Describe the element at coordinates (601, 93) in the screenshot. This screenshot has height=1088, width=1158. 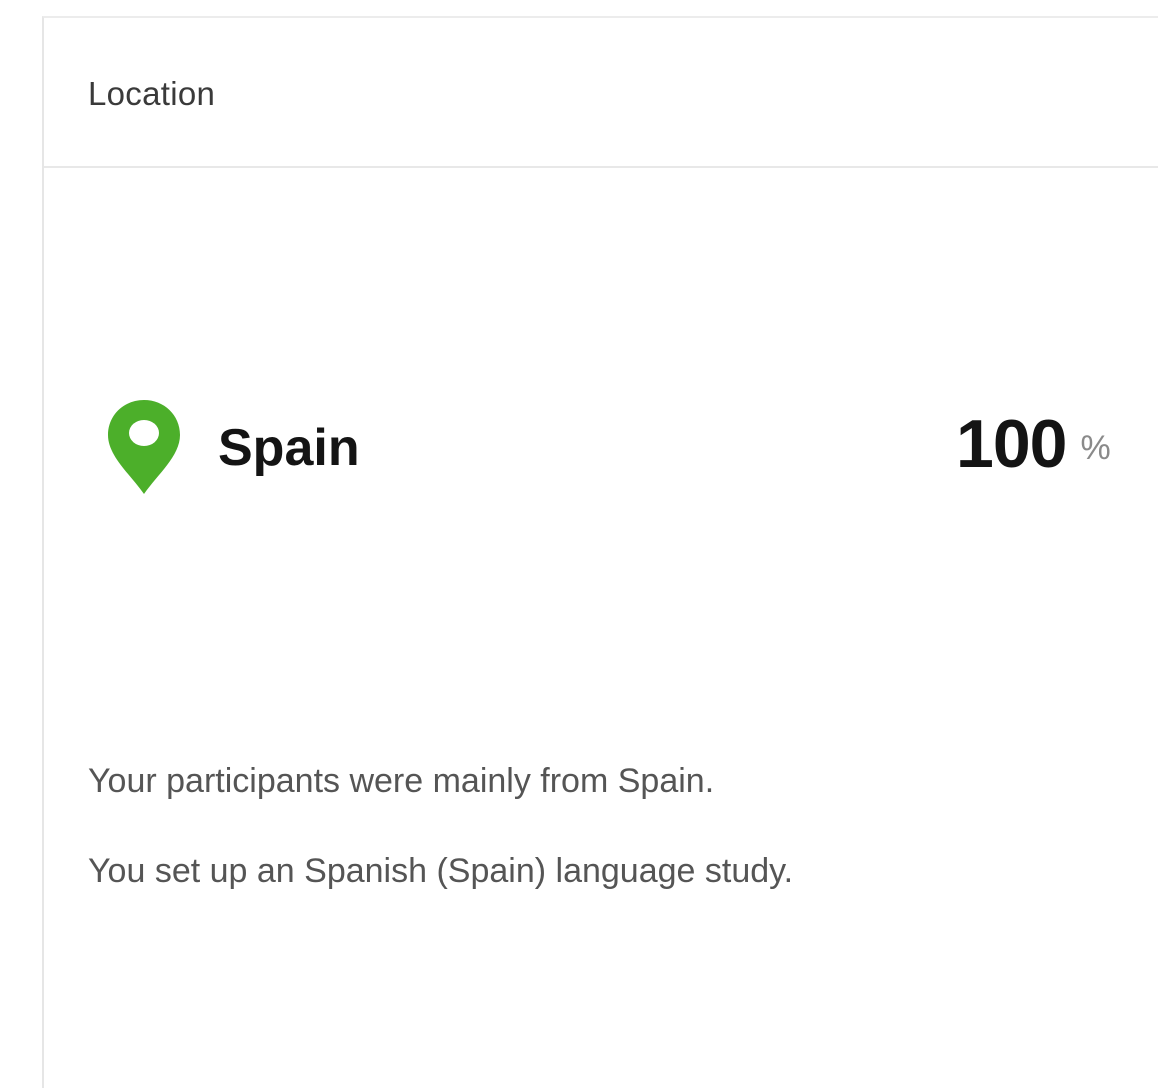
I see `card-header: Location` at that location.